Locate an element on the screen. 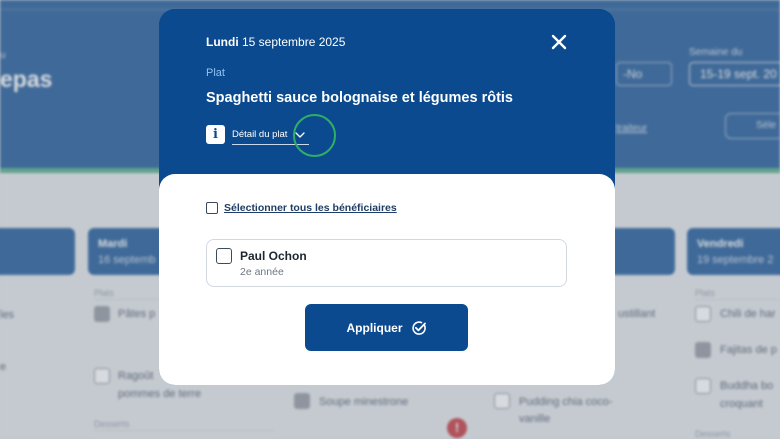  beneficiary-grade: 2e année is located at coordinates (262, 272).